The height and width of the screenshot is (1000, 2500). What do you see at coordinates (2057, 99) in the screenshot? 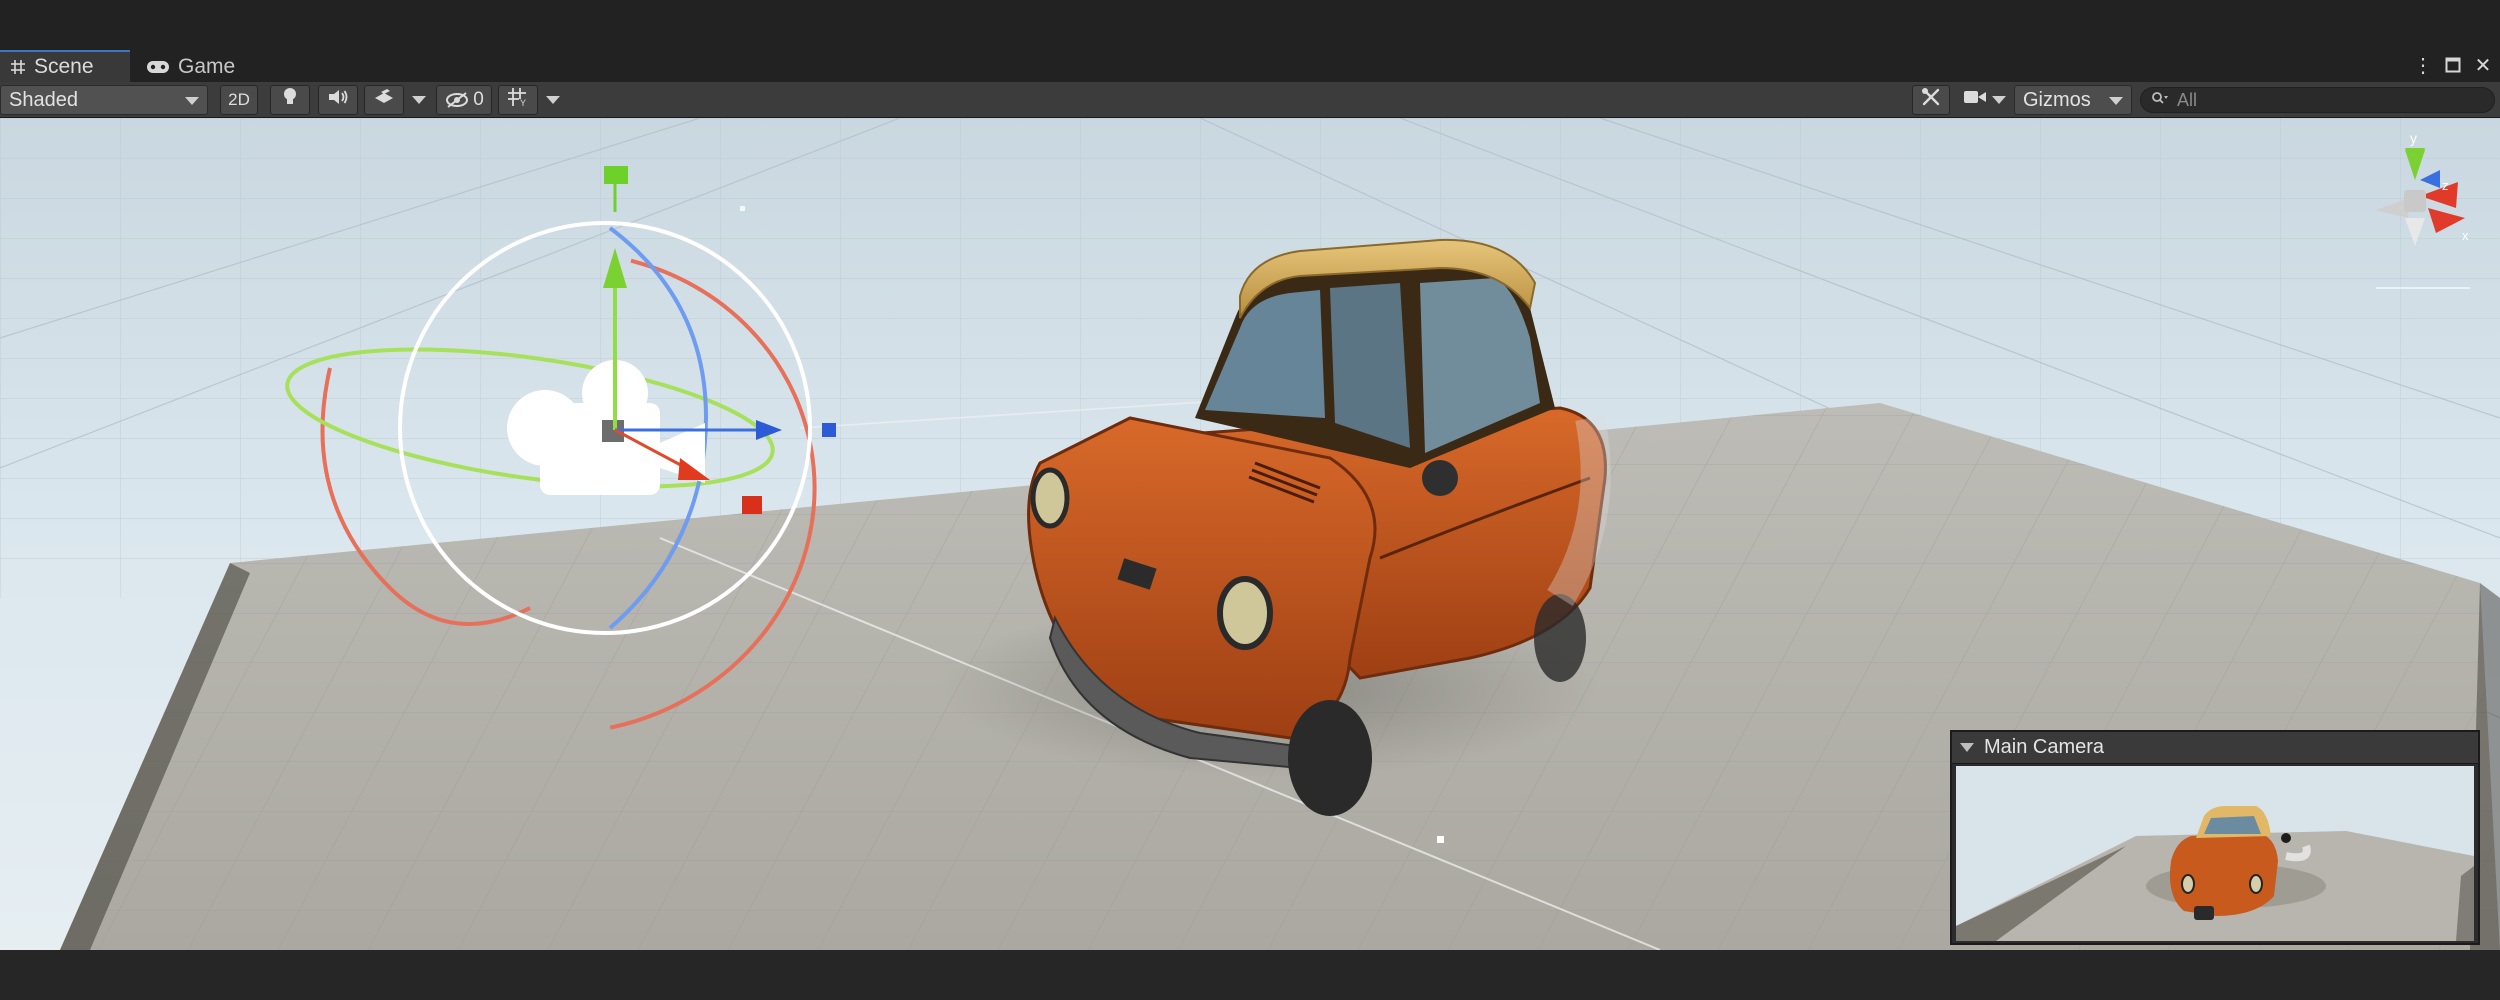
I see `gizmos-label: Gizmos` at bounding box center [2057, 99].